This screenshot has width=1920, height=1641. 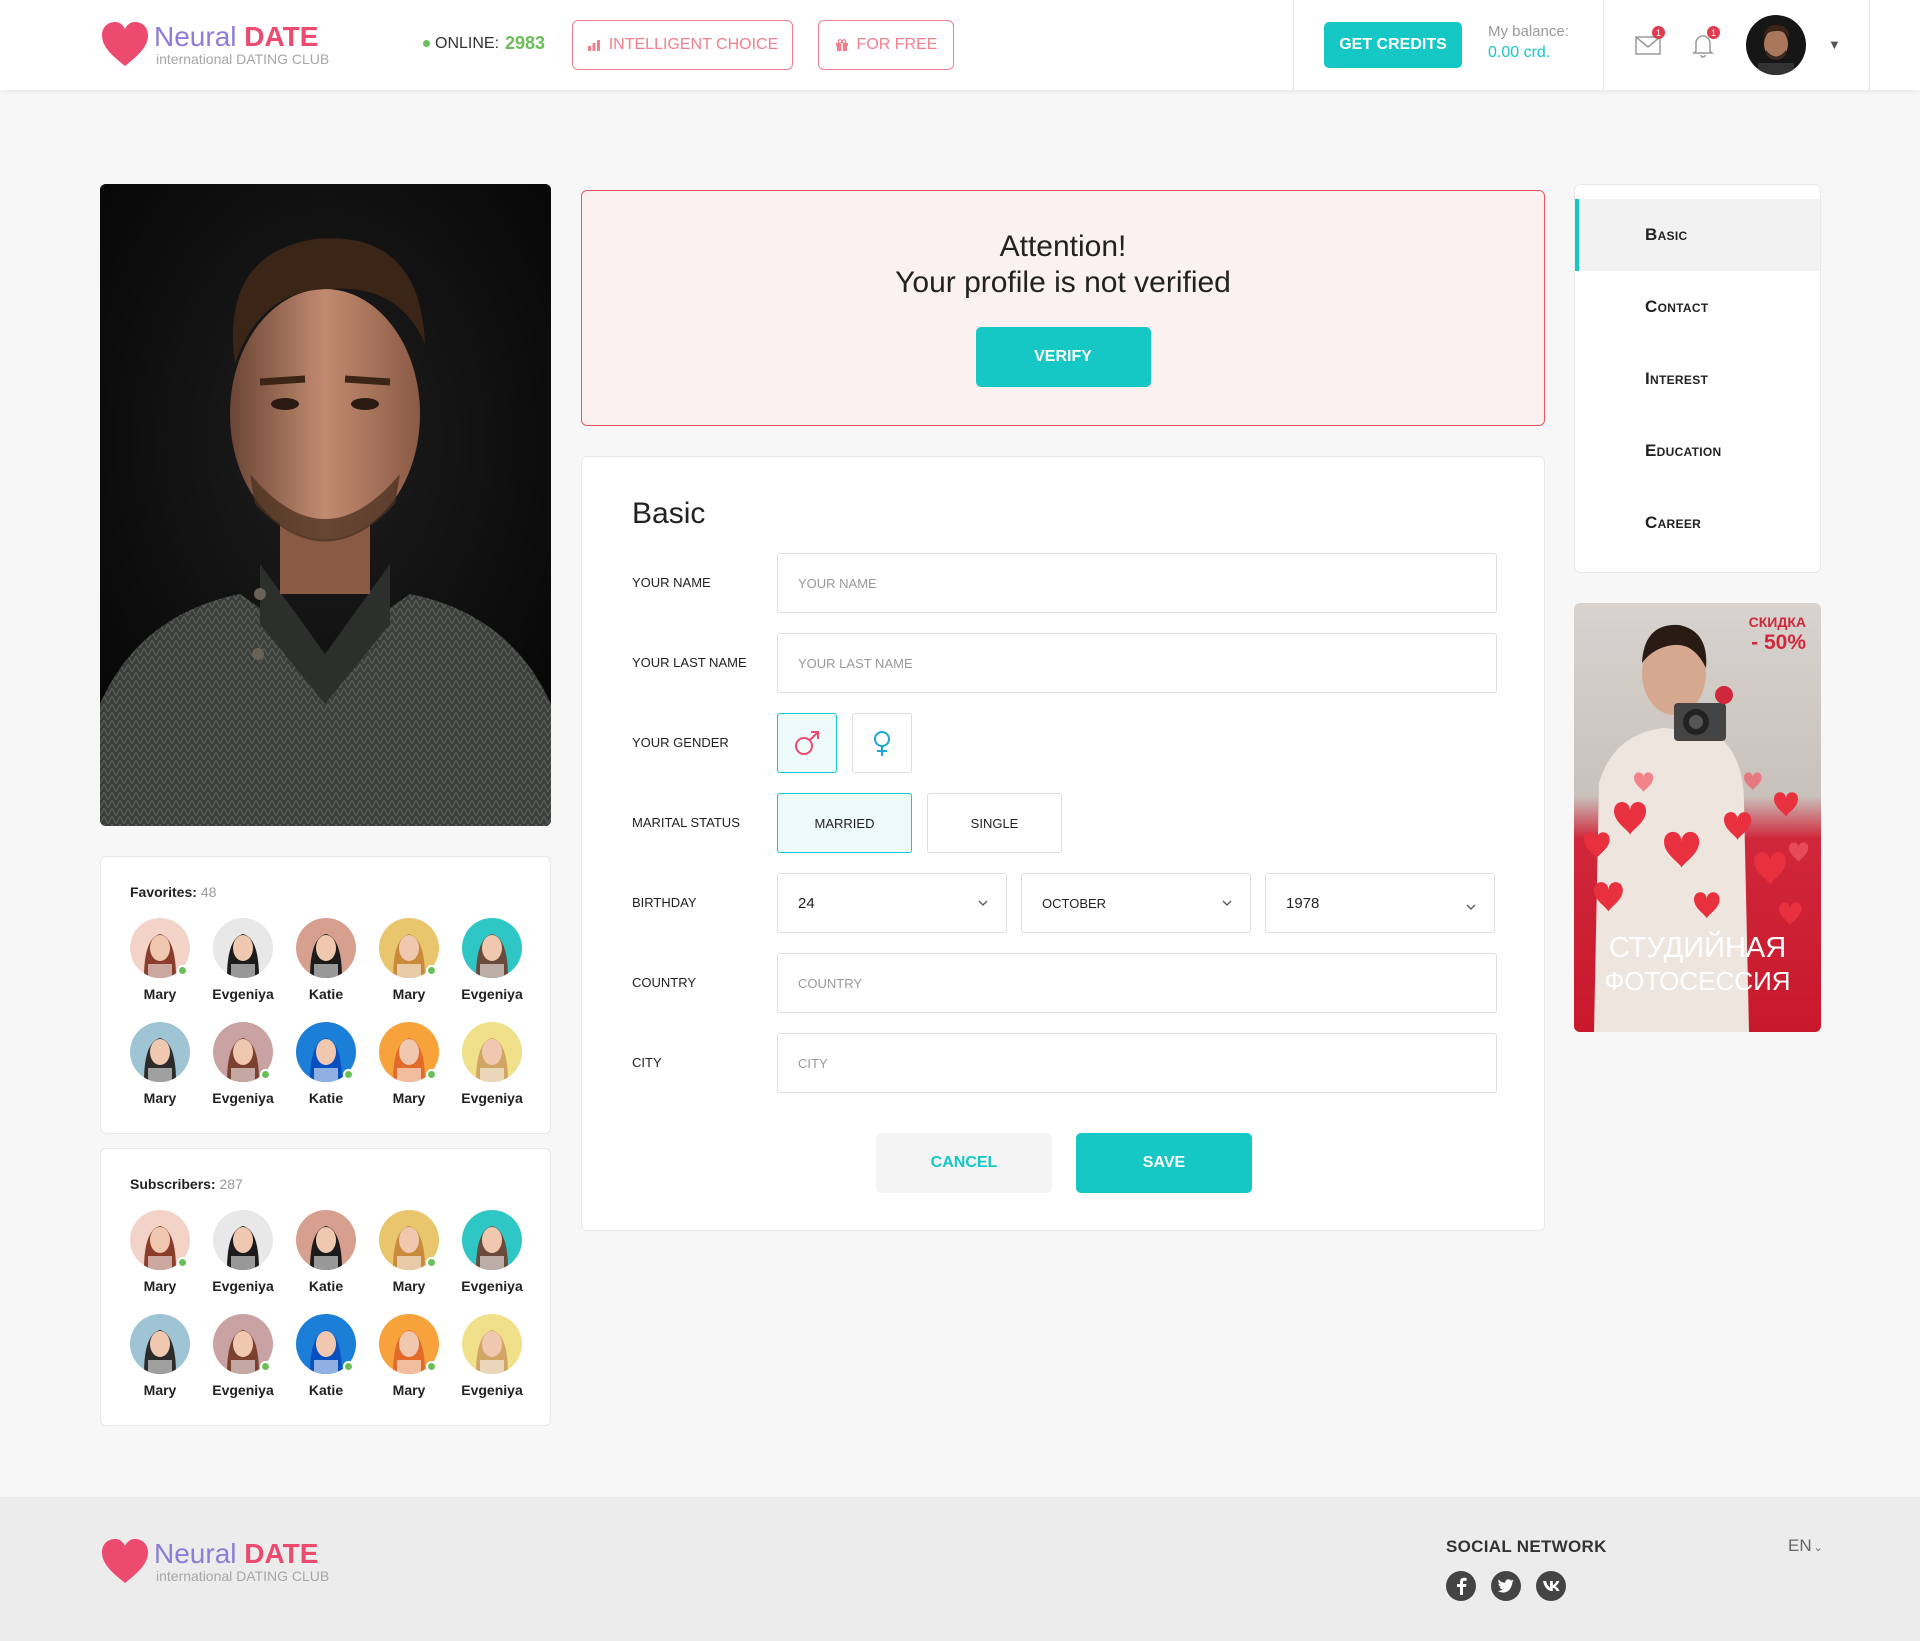 What do you see at coordinates (1461, 1586) in the screenshot?
I see `facebook-icon` at bounding box center [1461, 1586].